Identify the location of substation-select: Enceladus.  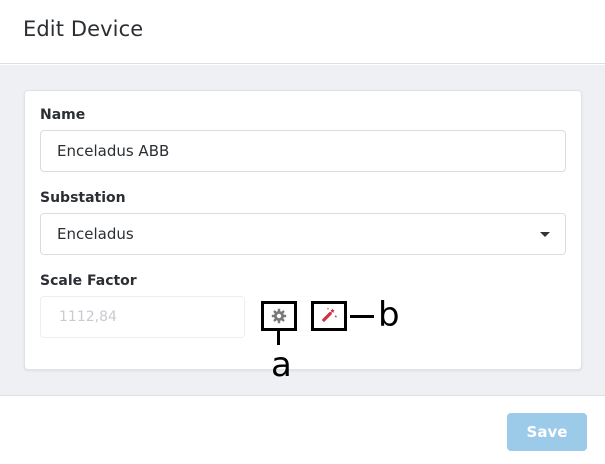
(303, 234).